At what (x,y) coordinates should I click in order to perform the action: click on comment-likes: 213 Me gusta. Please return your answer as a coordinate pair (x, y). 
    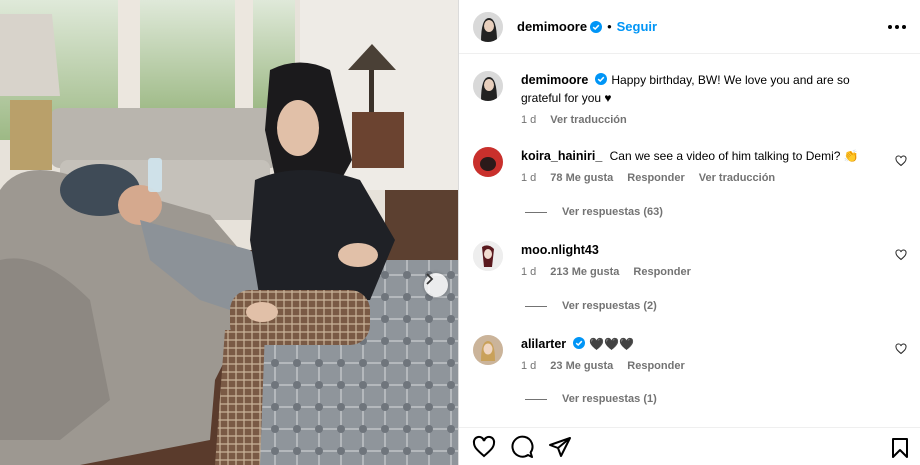
    Looking at the image, I should click on (584, 272).